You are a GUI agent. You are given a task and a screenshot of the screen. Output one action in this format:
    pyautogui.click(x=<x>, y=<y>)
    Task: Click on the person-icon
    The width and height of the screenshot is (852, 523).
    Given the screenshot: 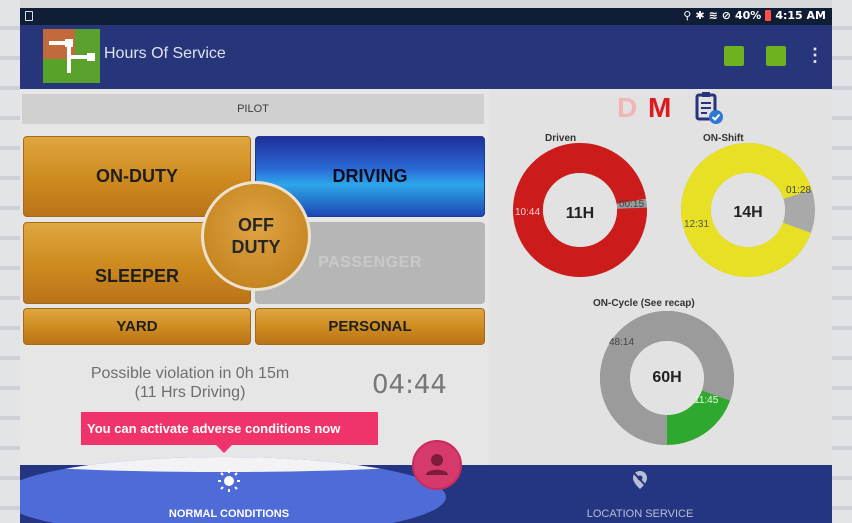 What is the action you would take?
    pyautogui.click(x=437, y=464)
    